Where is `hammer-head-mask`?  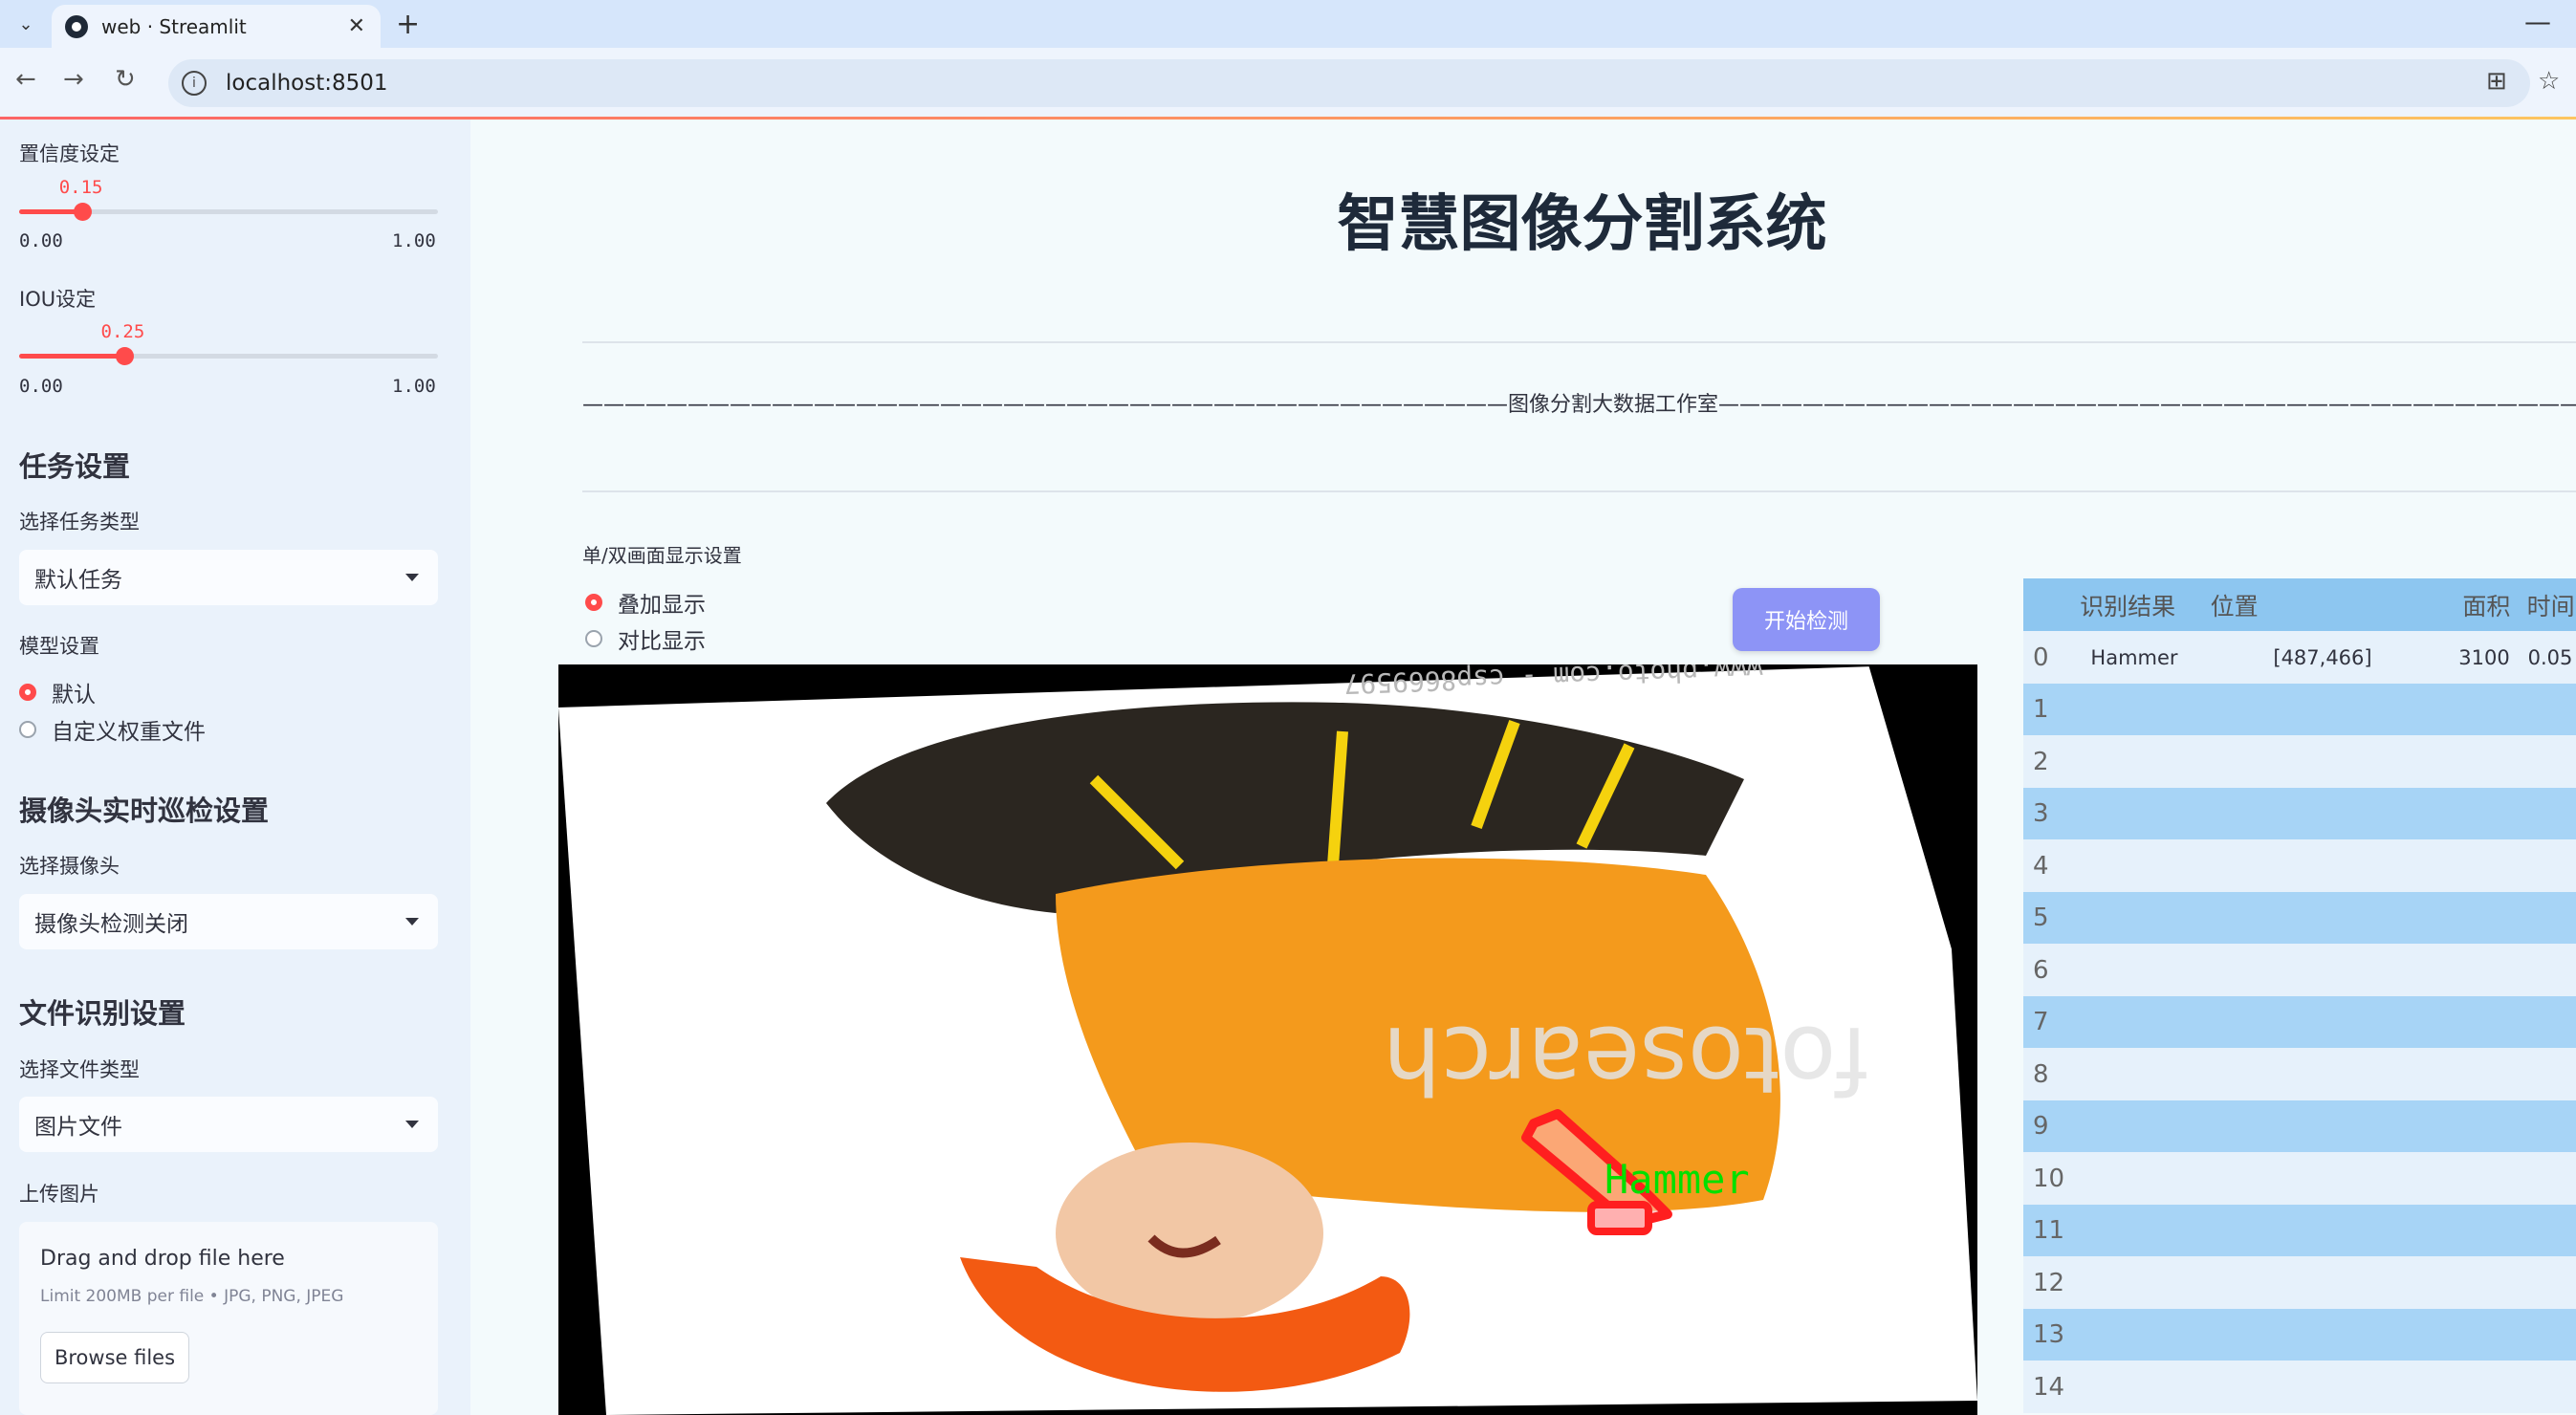
hammer-head-mask is located at coordinates (1619, 1218).